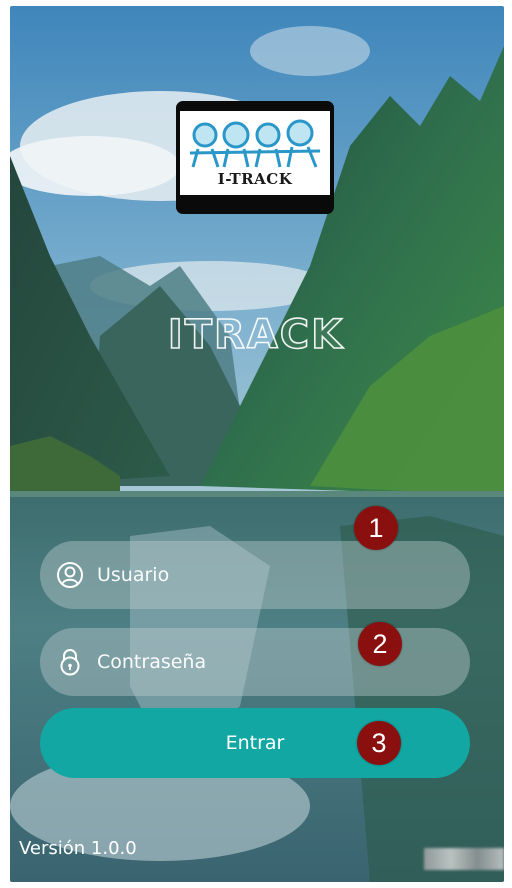 The height and width of the screenshot is (888, 512). Describe the element at coordinates (70, 575) in the screenshot. I see `user-circle-icon` at that location.